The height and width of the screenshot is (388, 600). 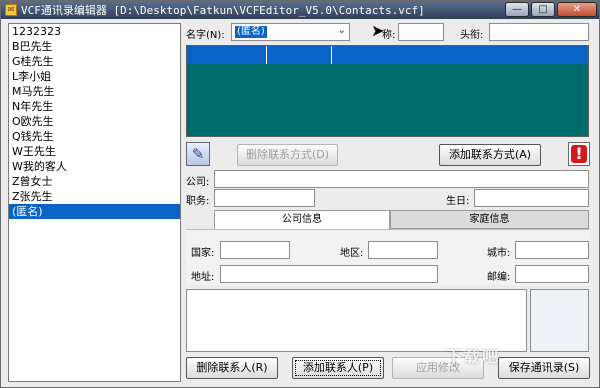 I want to click on tab-home-info: 家庭信息, so click(x=489, y=219).